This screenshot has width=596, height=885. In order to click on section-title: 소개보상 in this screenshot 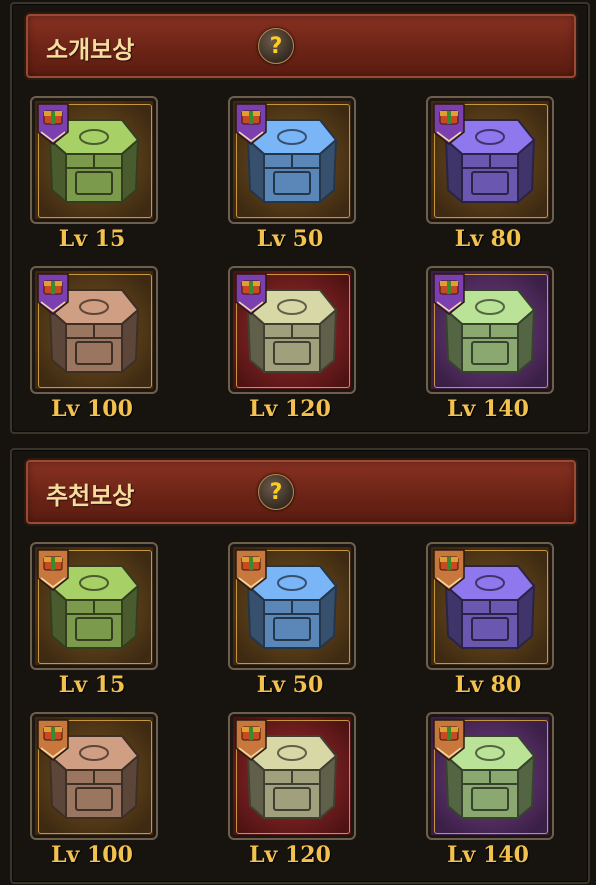, I will do `click(90, 50)`.